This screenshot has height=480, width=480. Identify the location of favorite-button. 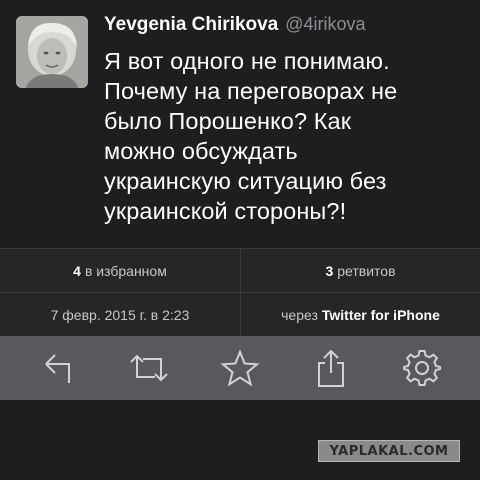
(240, 368).